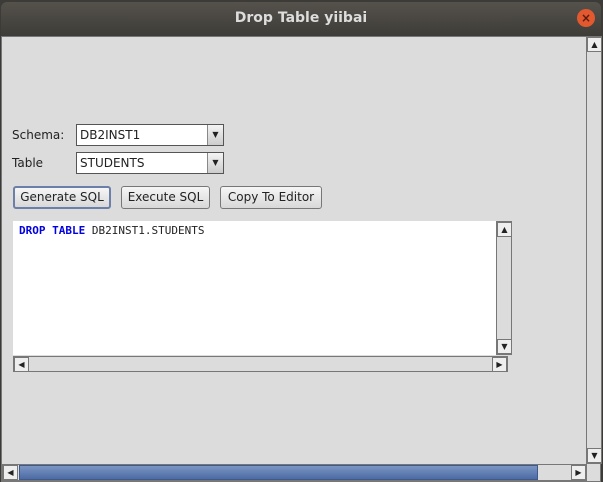  Describe the element at coordinates (165, 197) in the screenshot. I see `execute-sql-button: Execute SQL` at that location.